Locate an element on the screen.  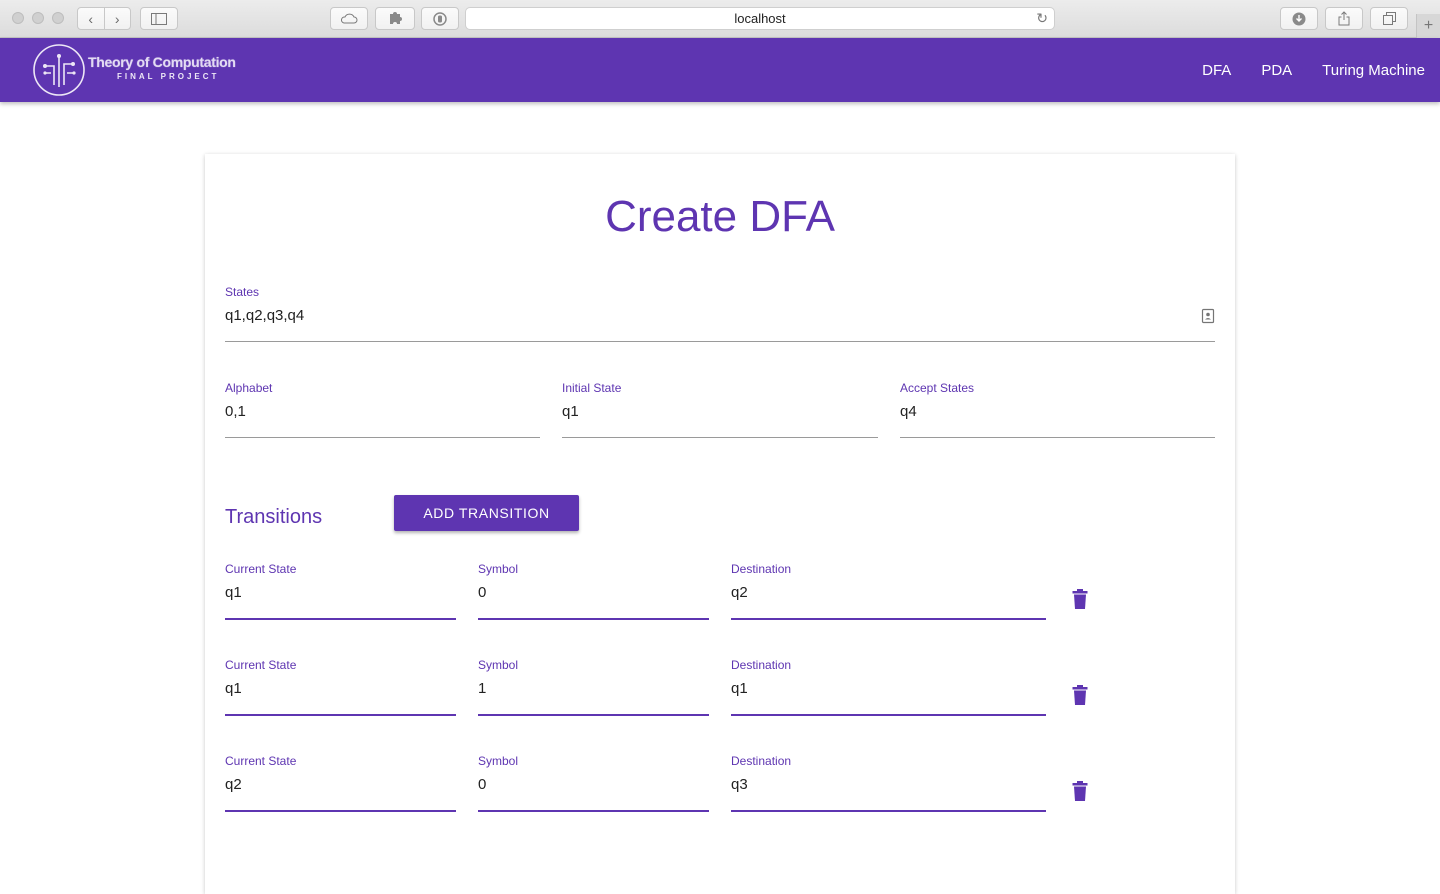
transition-destination-field: Destination q1 is located at coordinates (888, 687).